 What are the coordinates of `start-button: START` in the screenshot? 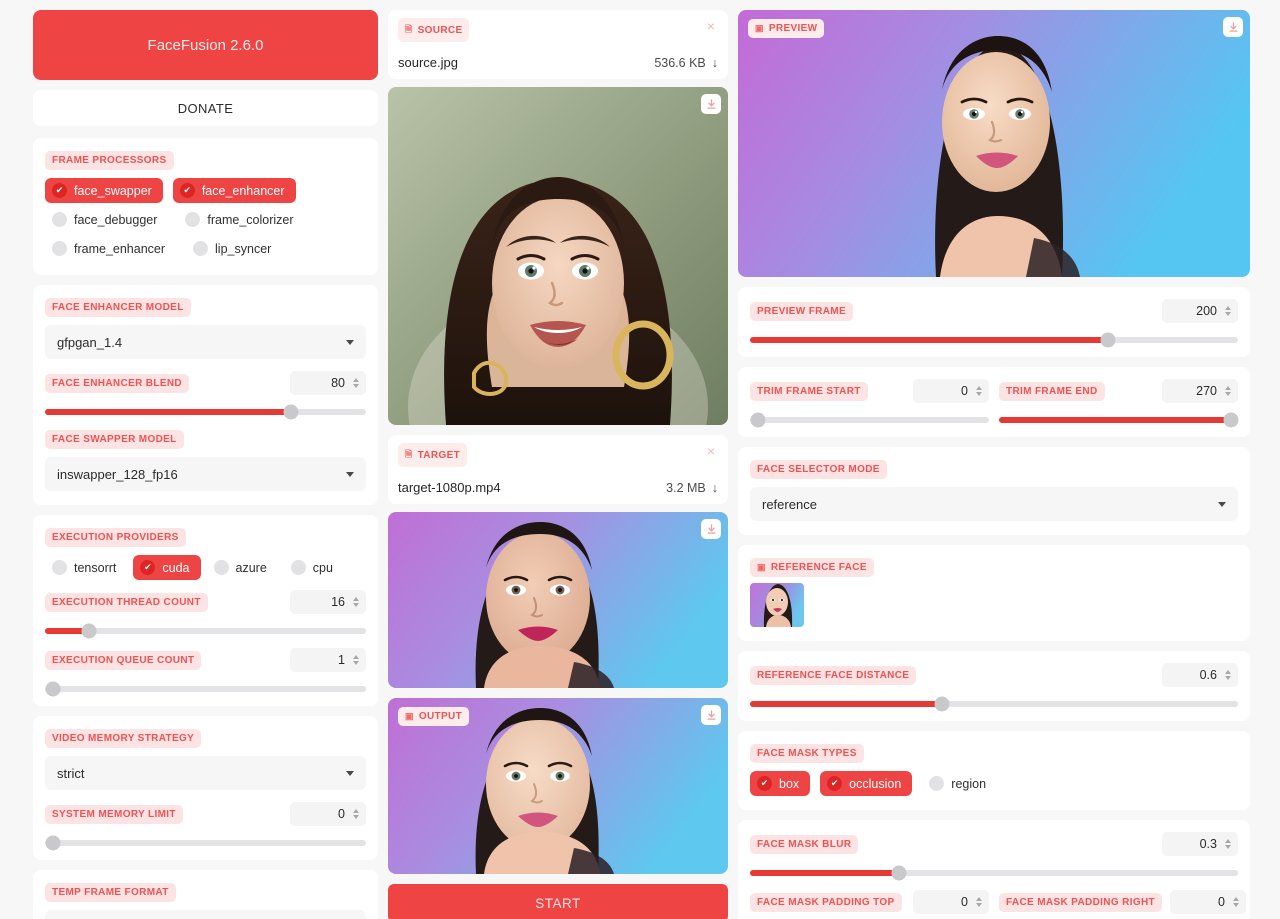 It's located at (558, 901).